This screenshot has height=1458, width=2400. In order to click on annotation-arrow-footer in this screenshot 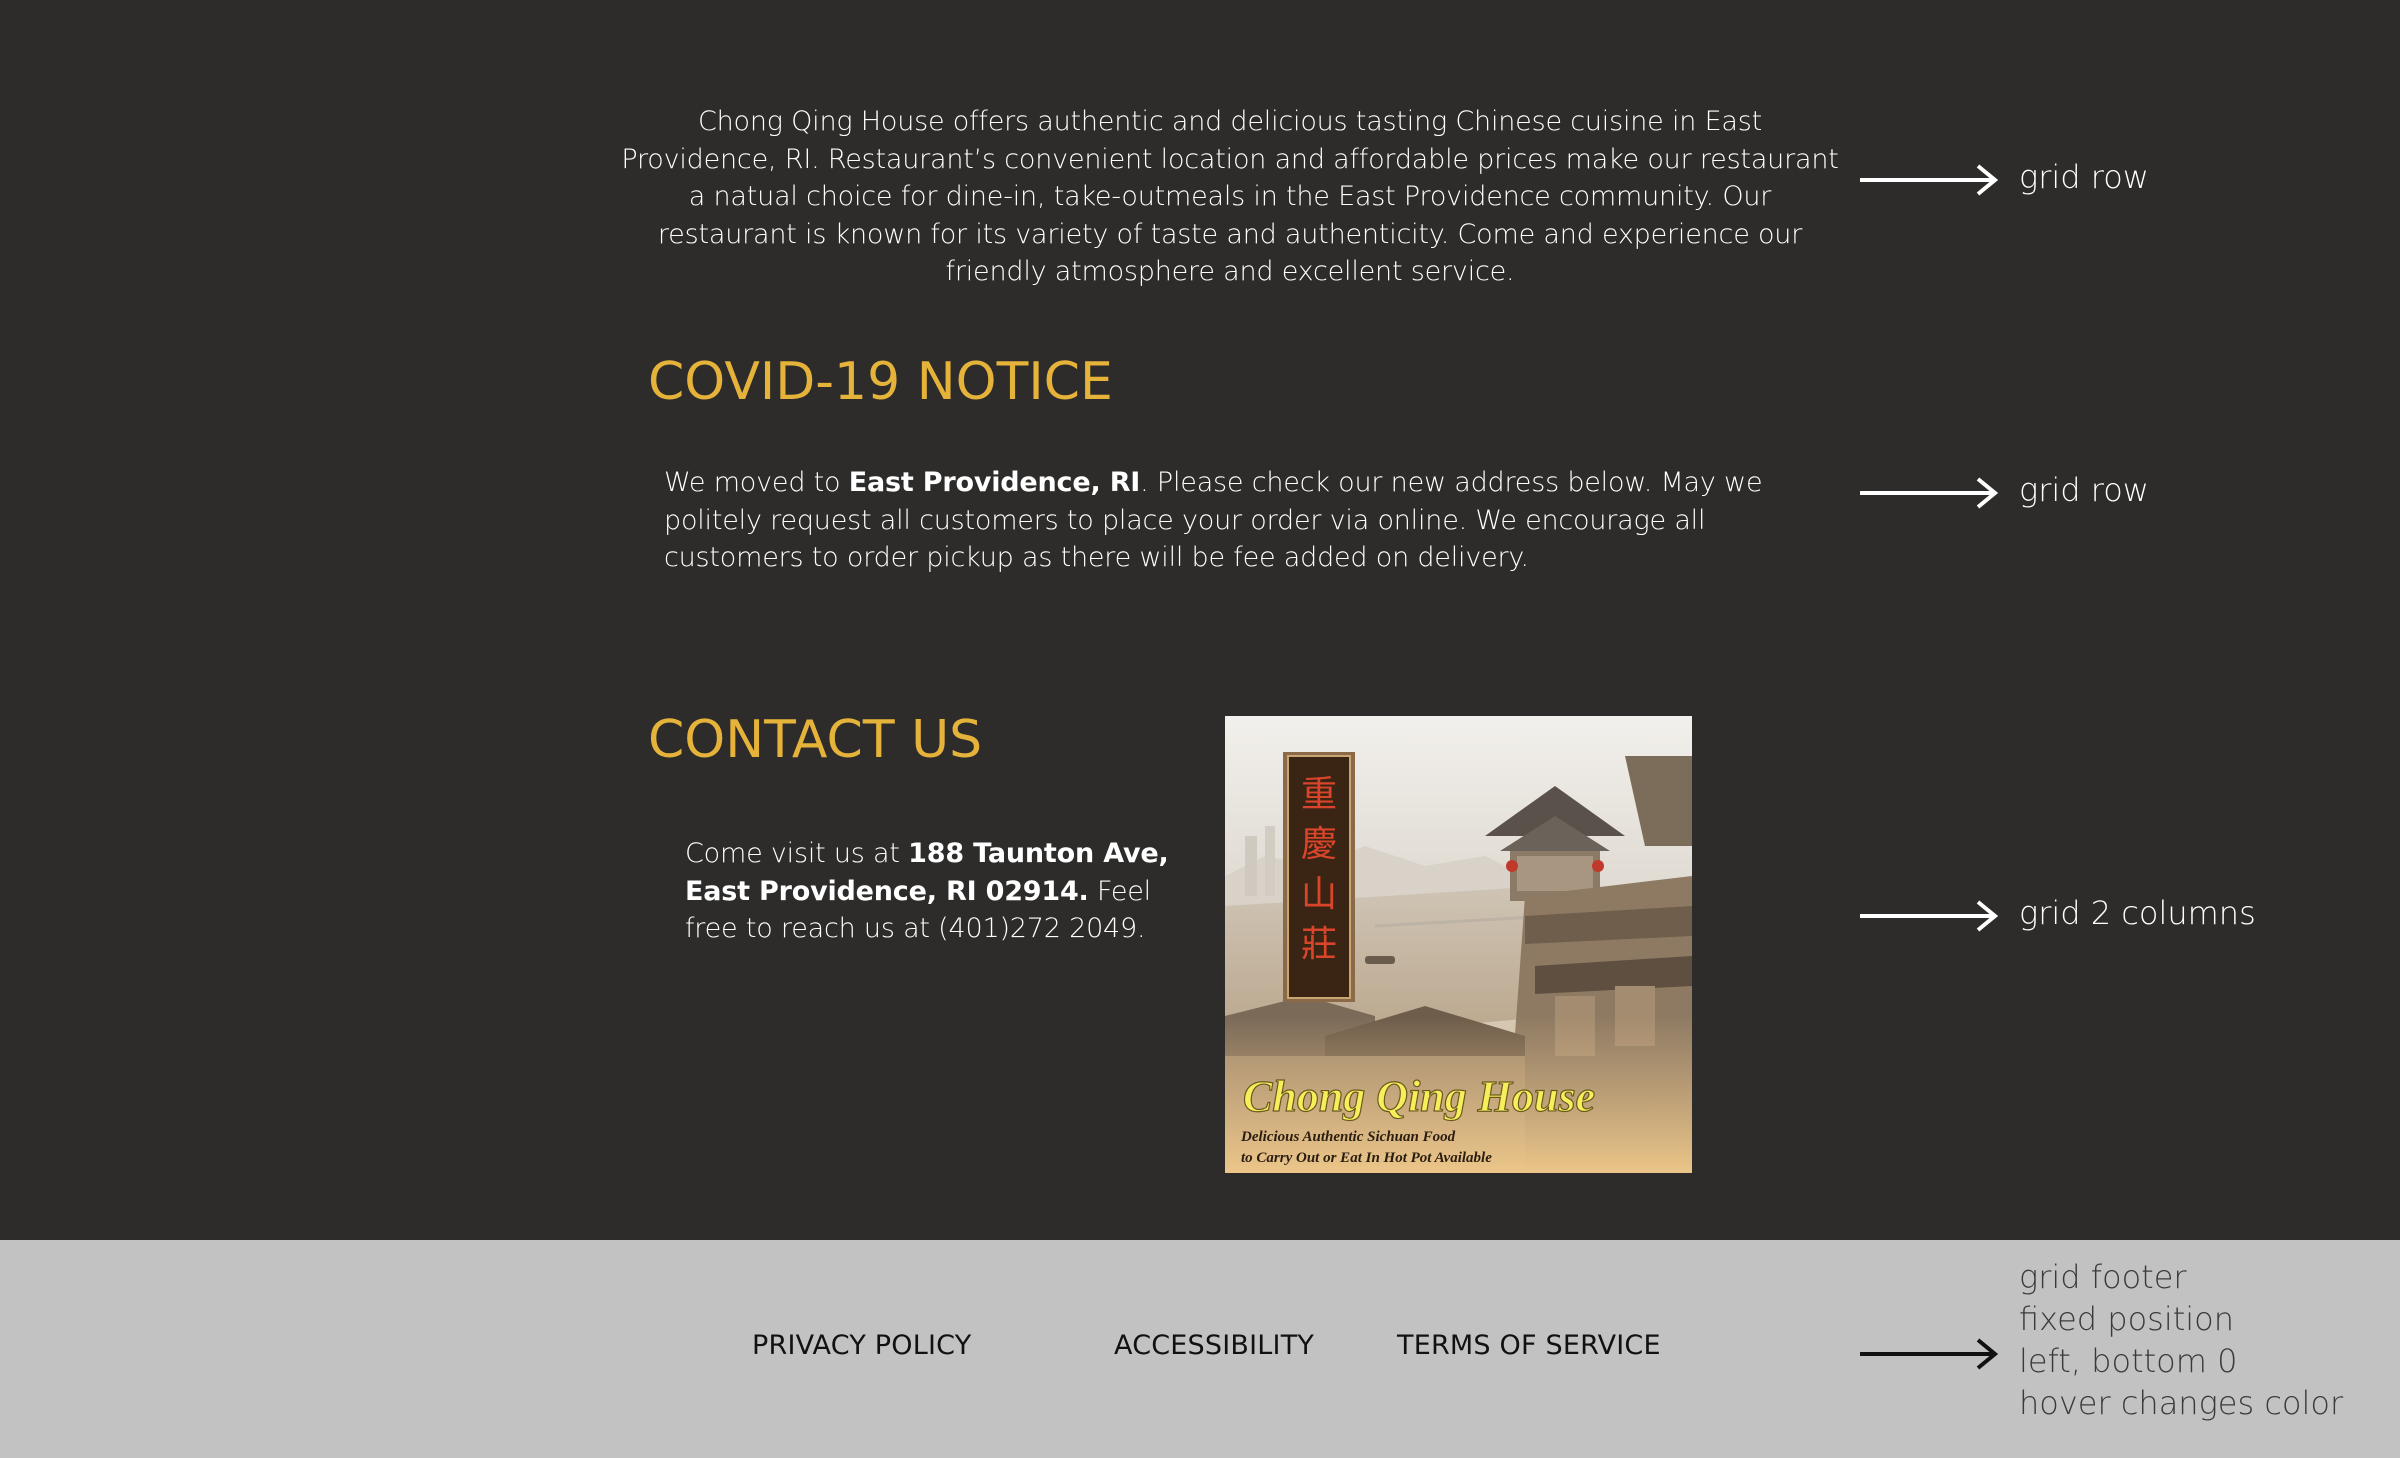, I will do `click(1929, 1354)`.